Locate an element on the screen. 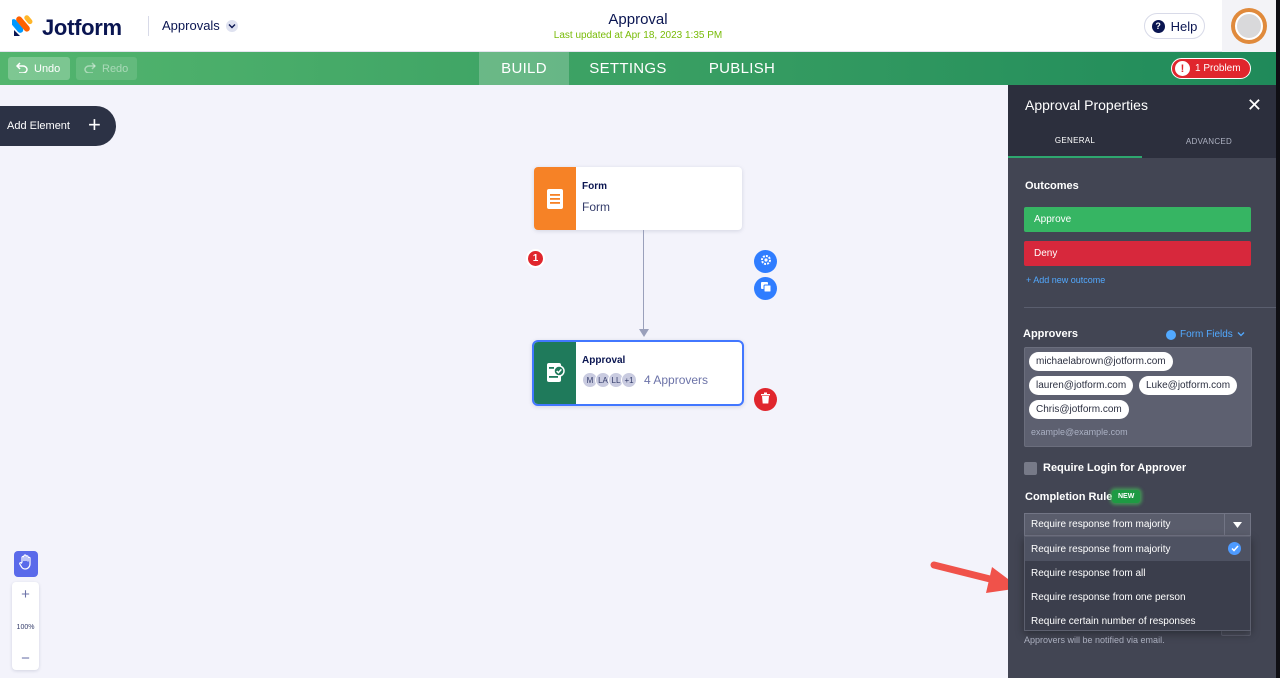  zoom-level: 100% is located at coordinates (25, 627).